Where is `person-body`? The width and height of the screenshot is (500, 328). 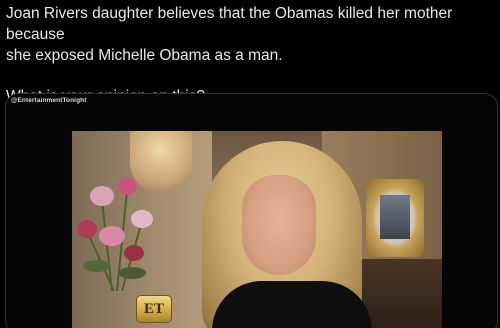 person-body is located at coordinates (292, 304).